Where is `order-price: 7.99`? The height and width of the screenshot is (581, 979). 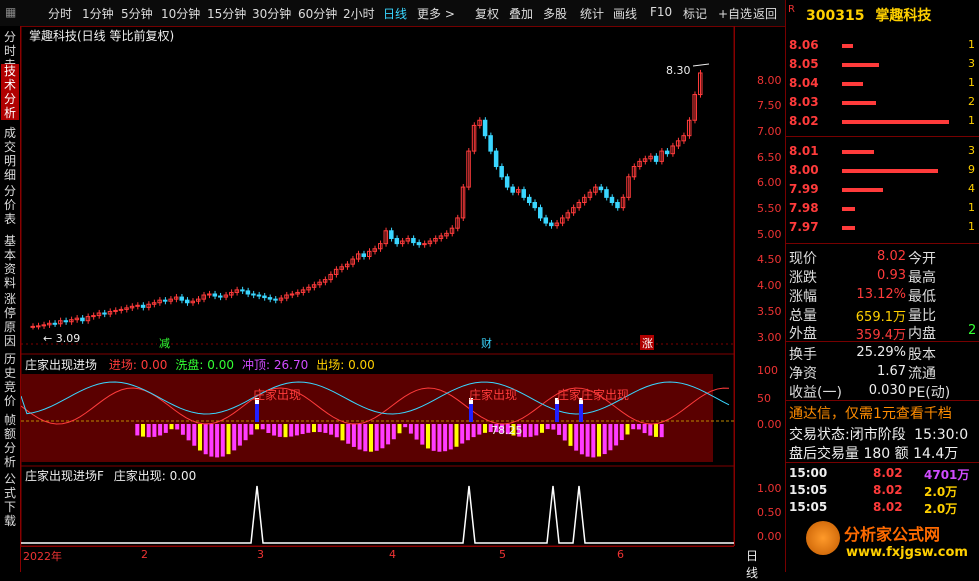 order-price: 7.99 is located at coordinates (804, 189).